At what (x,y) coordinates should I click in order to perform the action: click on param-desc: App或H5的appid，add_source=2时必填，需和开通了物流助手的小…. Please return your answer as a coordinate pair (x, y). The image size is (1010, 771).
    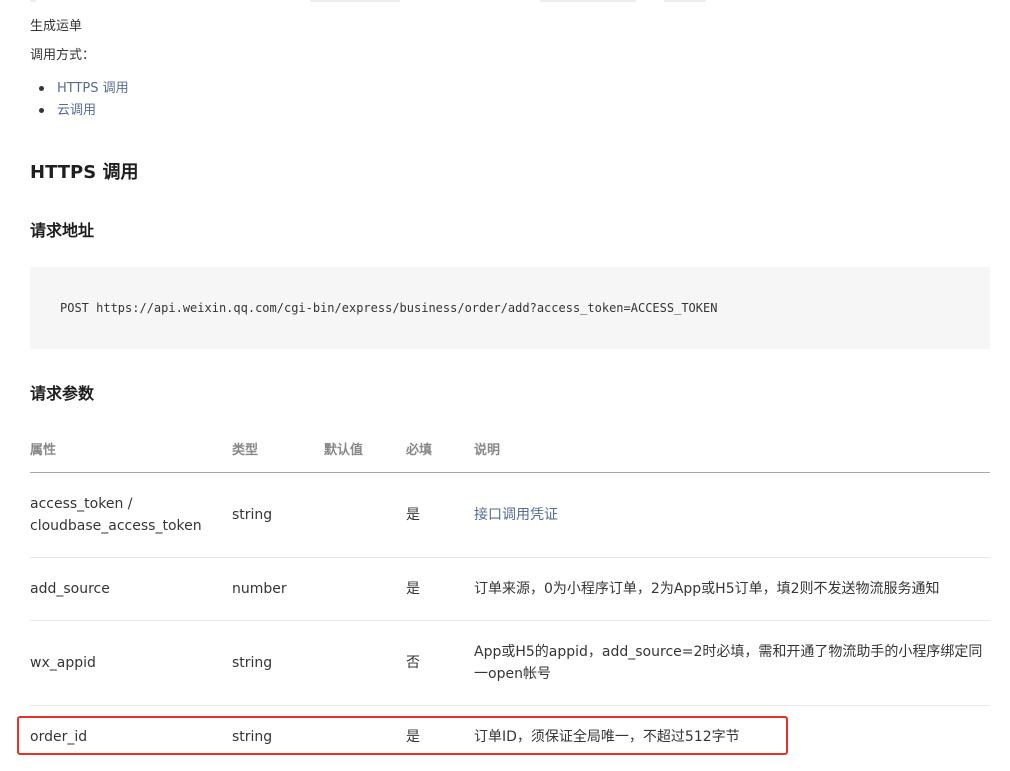
    Looking at the image, I should click on (728, 663).